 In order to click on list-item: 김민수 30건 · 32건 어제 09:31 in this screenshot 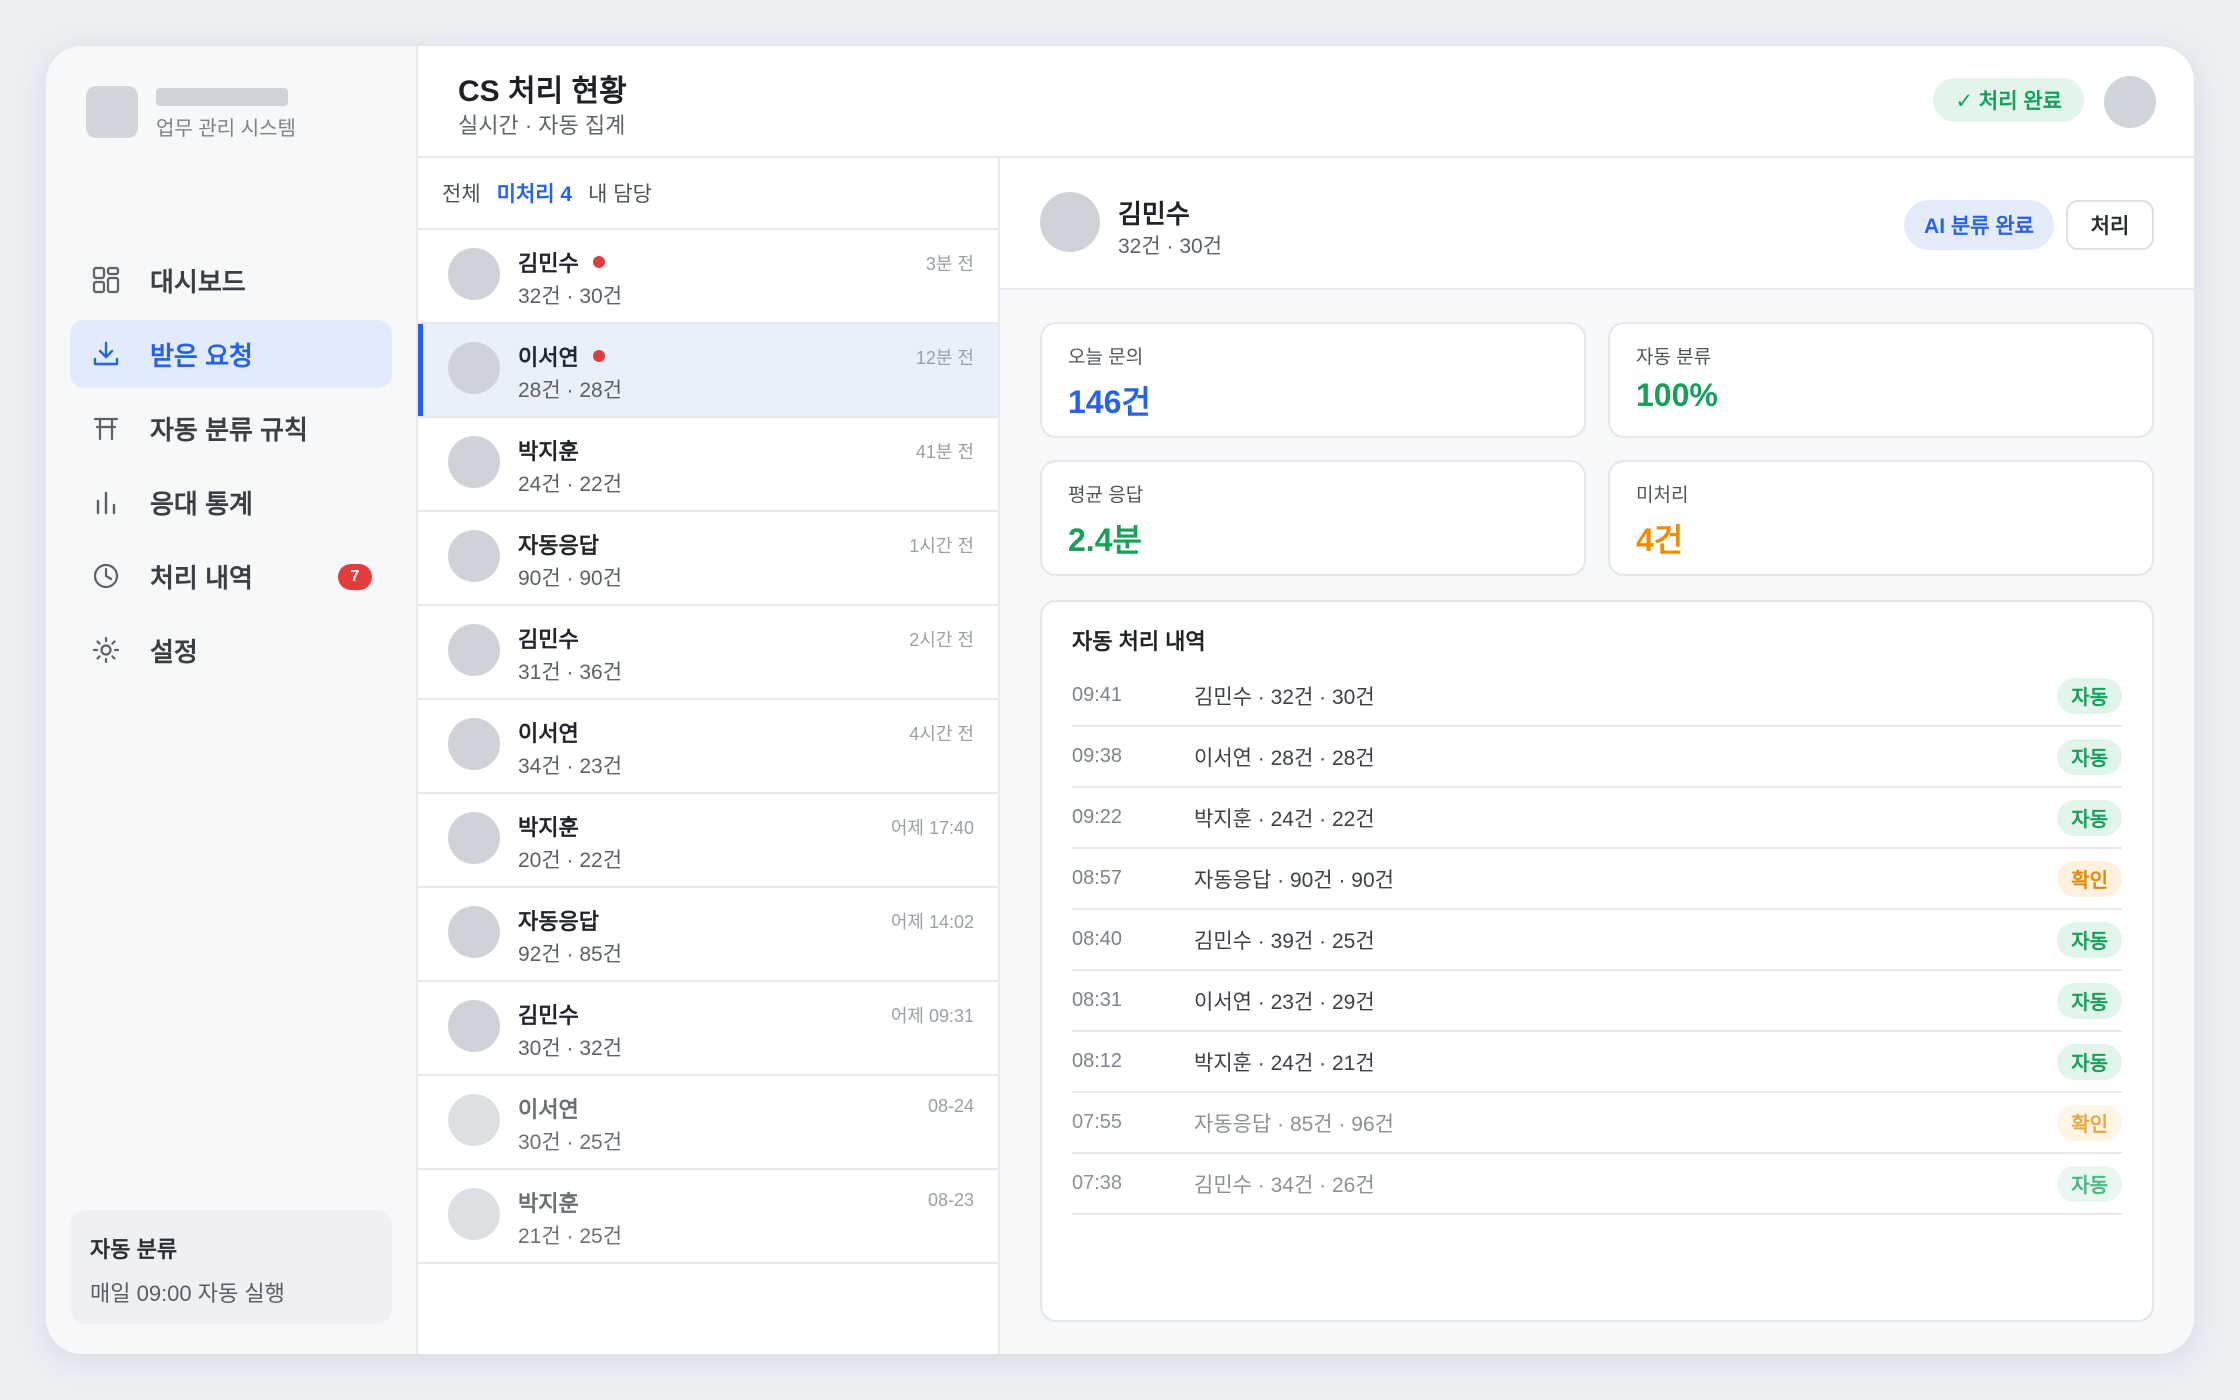, I will do `click(708, 1029)`.